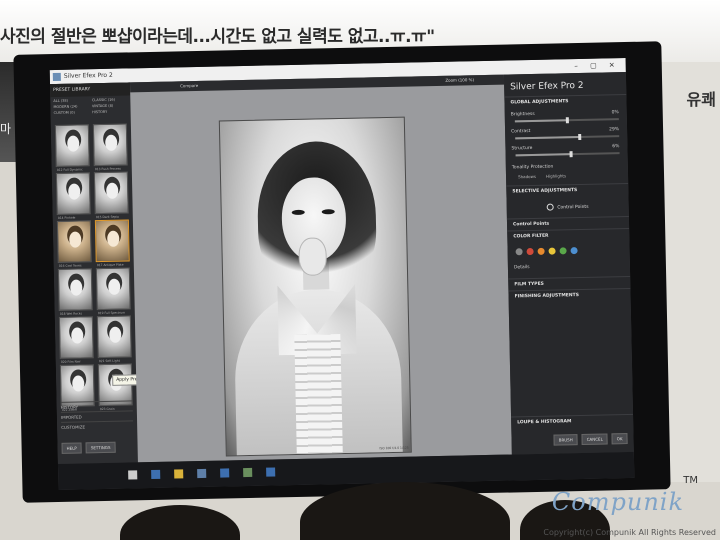  What do you see at coordinates (133, 475) in the screenshot?
I see `task-view-icon` at bounding box center [133, 475].